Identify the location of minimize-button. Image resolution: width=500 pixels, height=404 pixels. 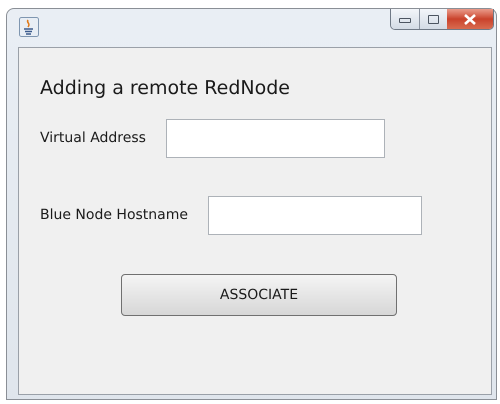
(405, 19).